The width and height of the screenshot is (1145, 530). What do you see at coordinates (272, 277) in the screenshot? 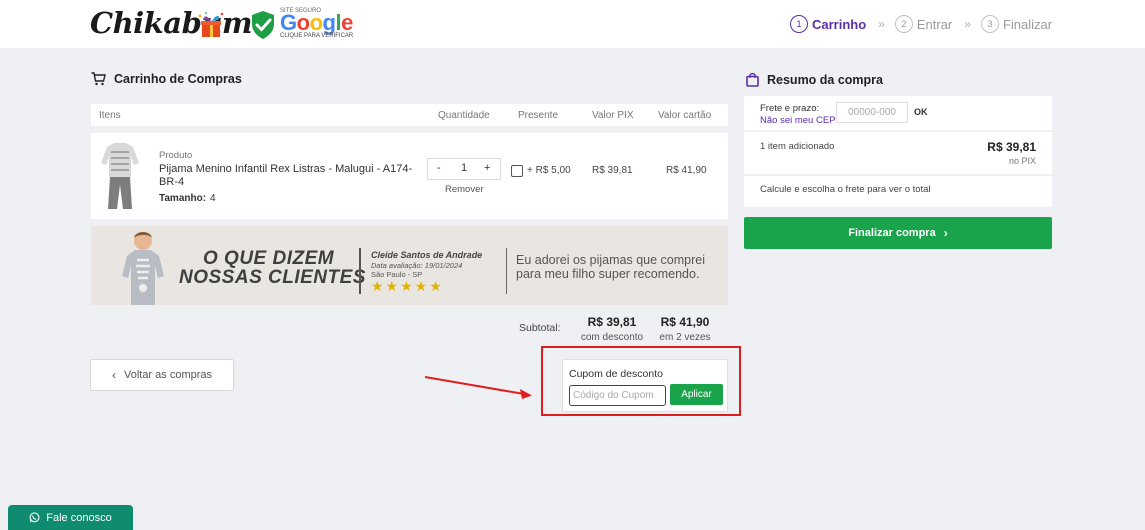
I see `banner-heading-line2: NOSSAS CLIENTES` at bounding box center [272, 277].